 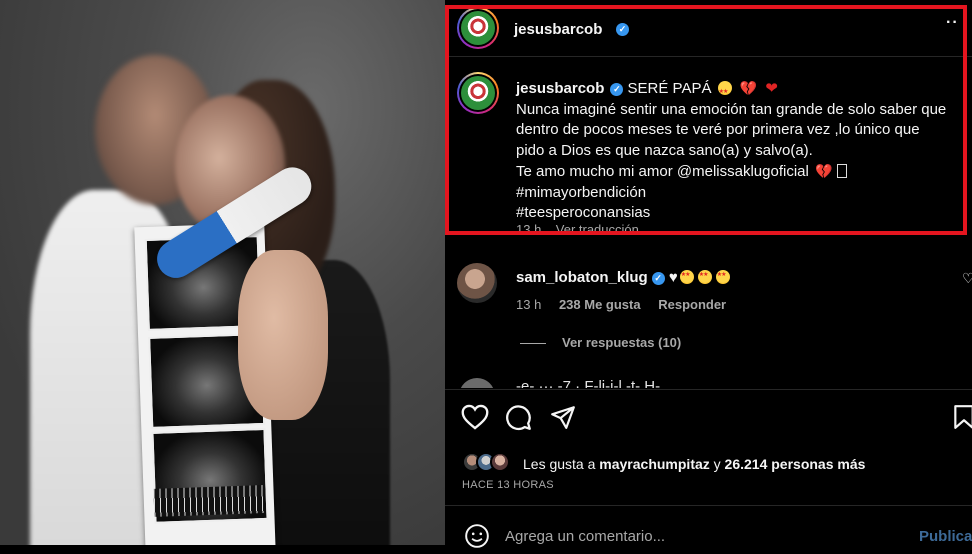 I want to click on comment-heart-text: ♥, so click(x=673, y=277).